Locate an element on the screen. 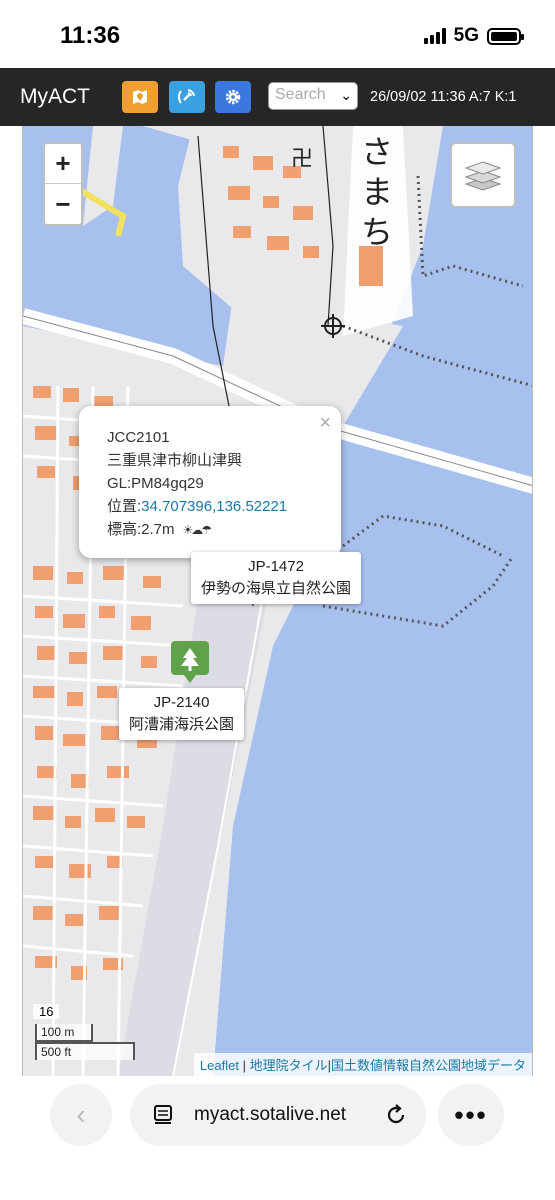 This screenshot has height=1200, width=555. status-indicators: 5G is located at coordinates (473, 36).